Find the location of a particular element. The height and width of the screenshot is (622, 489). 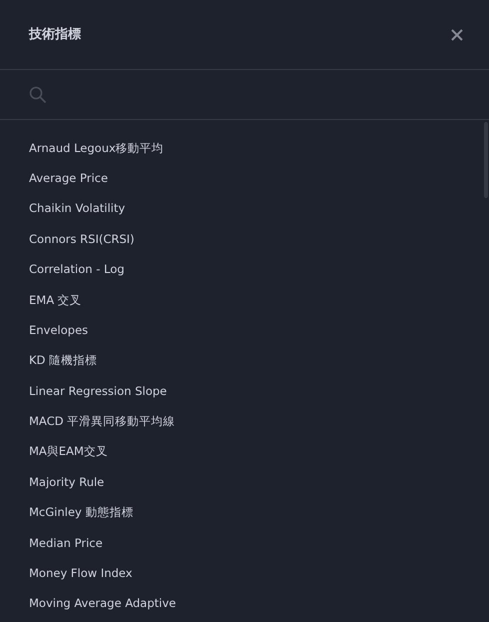

close-button is located at coordinates (457, 35).